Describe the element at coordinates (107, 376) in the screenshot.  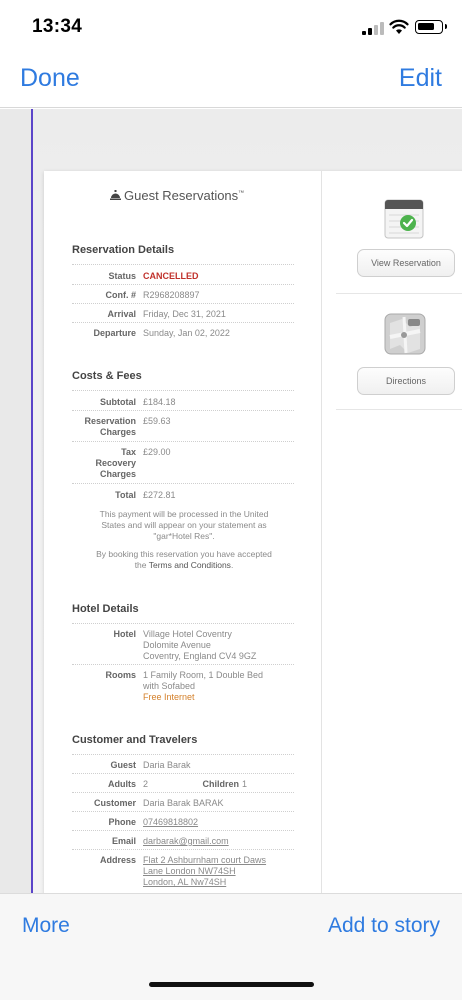
I see `costs-title: Costs & Fees` at that location.